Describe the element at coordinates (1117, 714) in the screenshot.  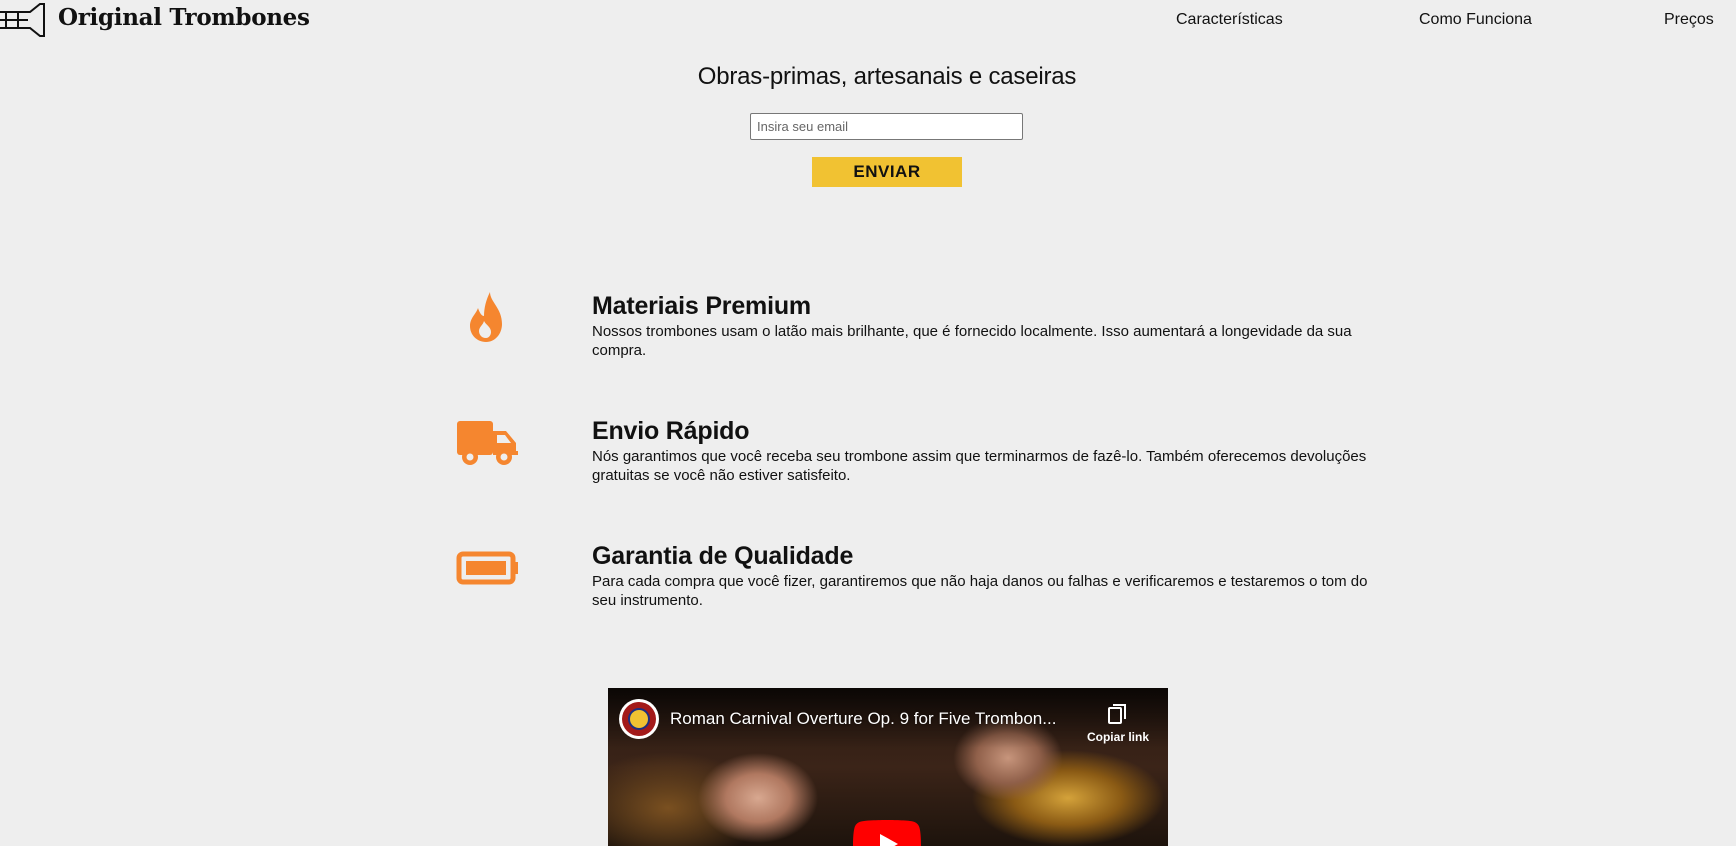
I see `copy-icon` at that location.